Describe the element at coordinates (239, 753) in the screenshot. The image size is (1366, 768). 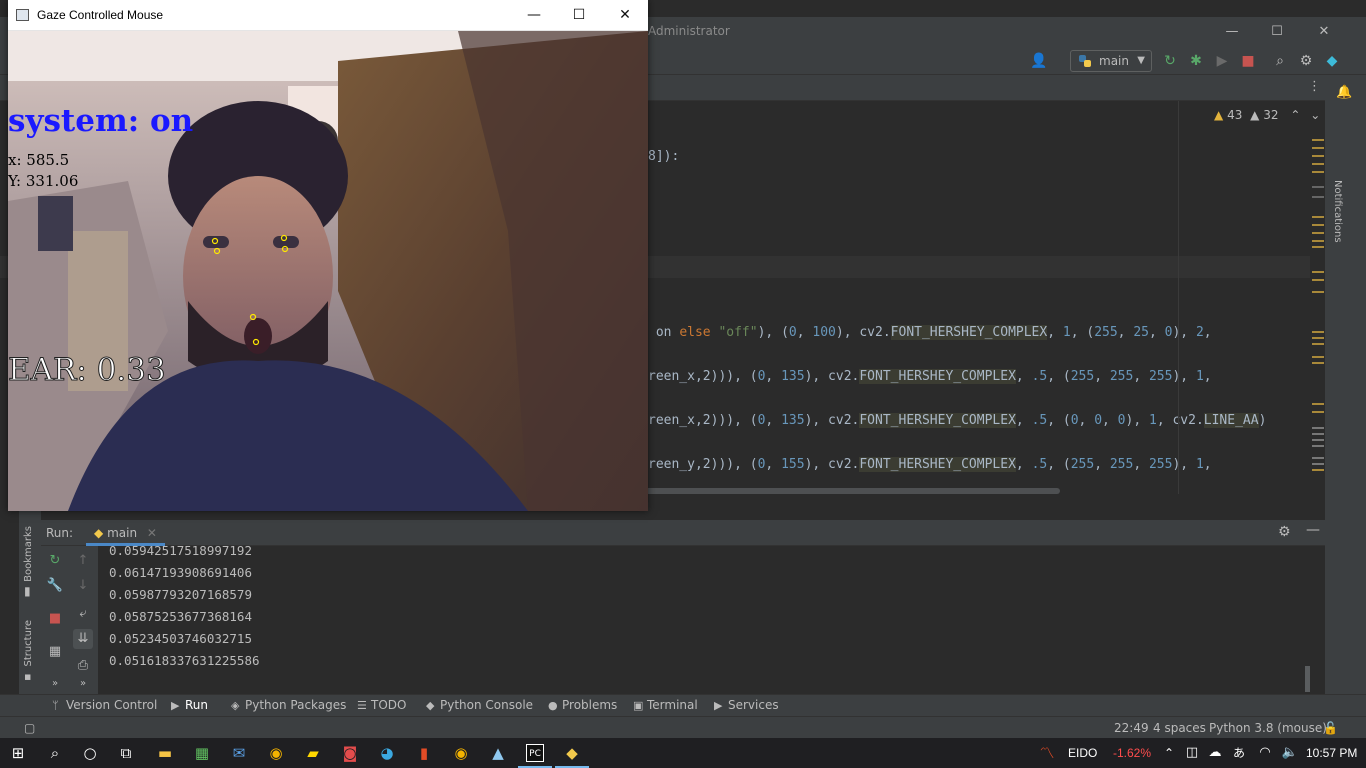
I see `mail-icon: ✉` at that location.